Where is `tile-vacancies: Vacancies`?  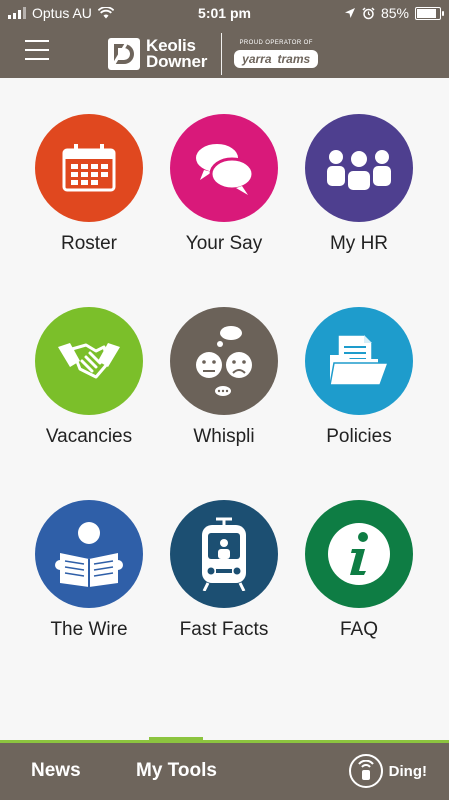 tile-vacancies: Vacancies is located at coordinates (89, 377).